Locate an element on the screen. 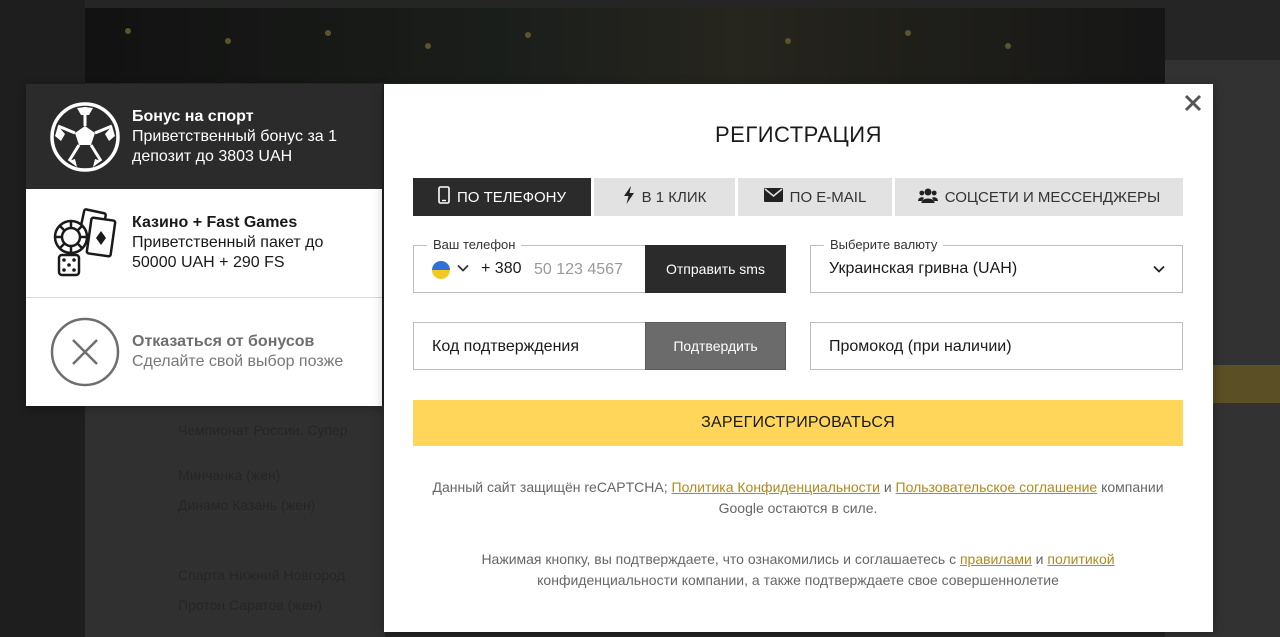 Image resolution: width=1280 pixels, height=637 pixels. policy-link: политикой is located at coordinates (1080, 559).